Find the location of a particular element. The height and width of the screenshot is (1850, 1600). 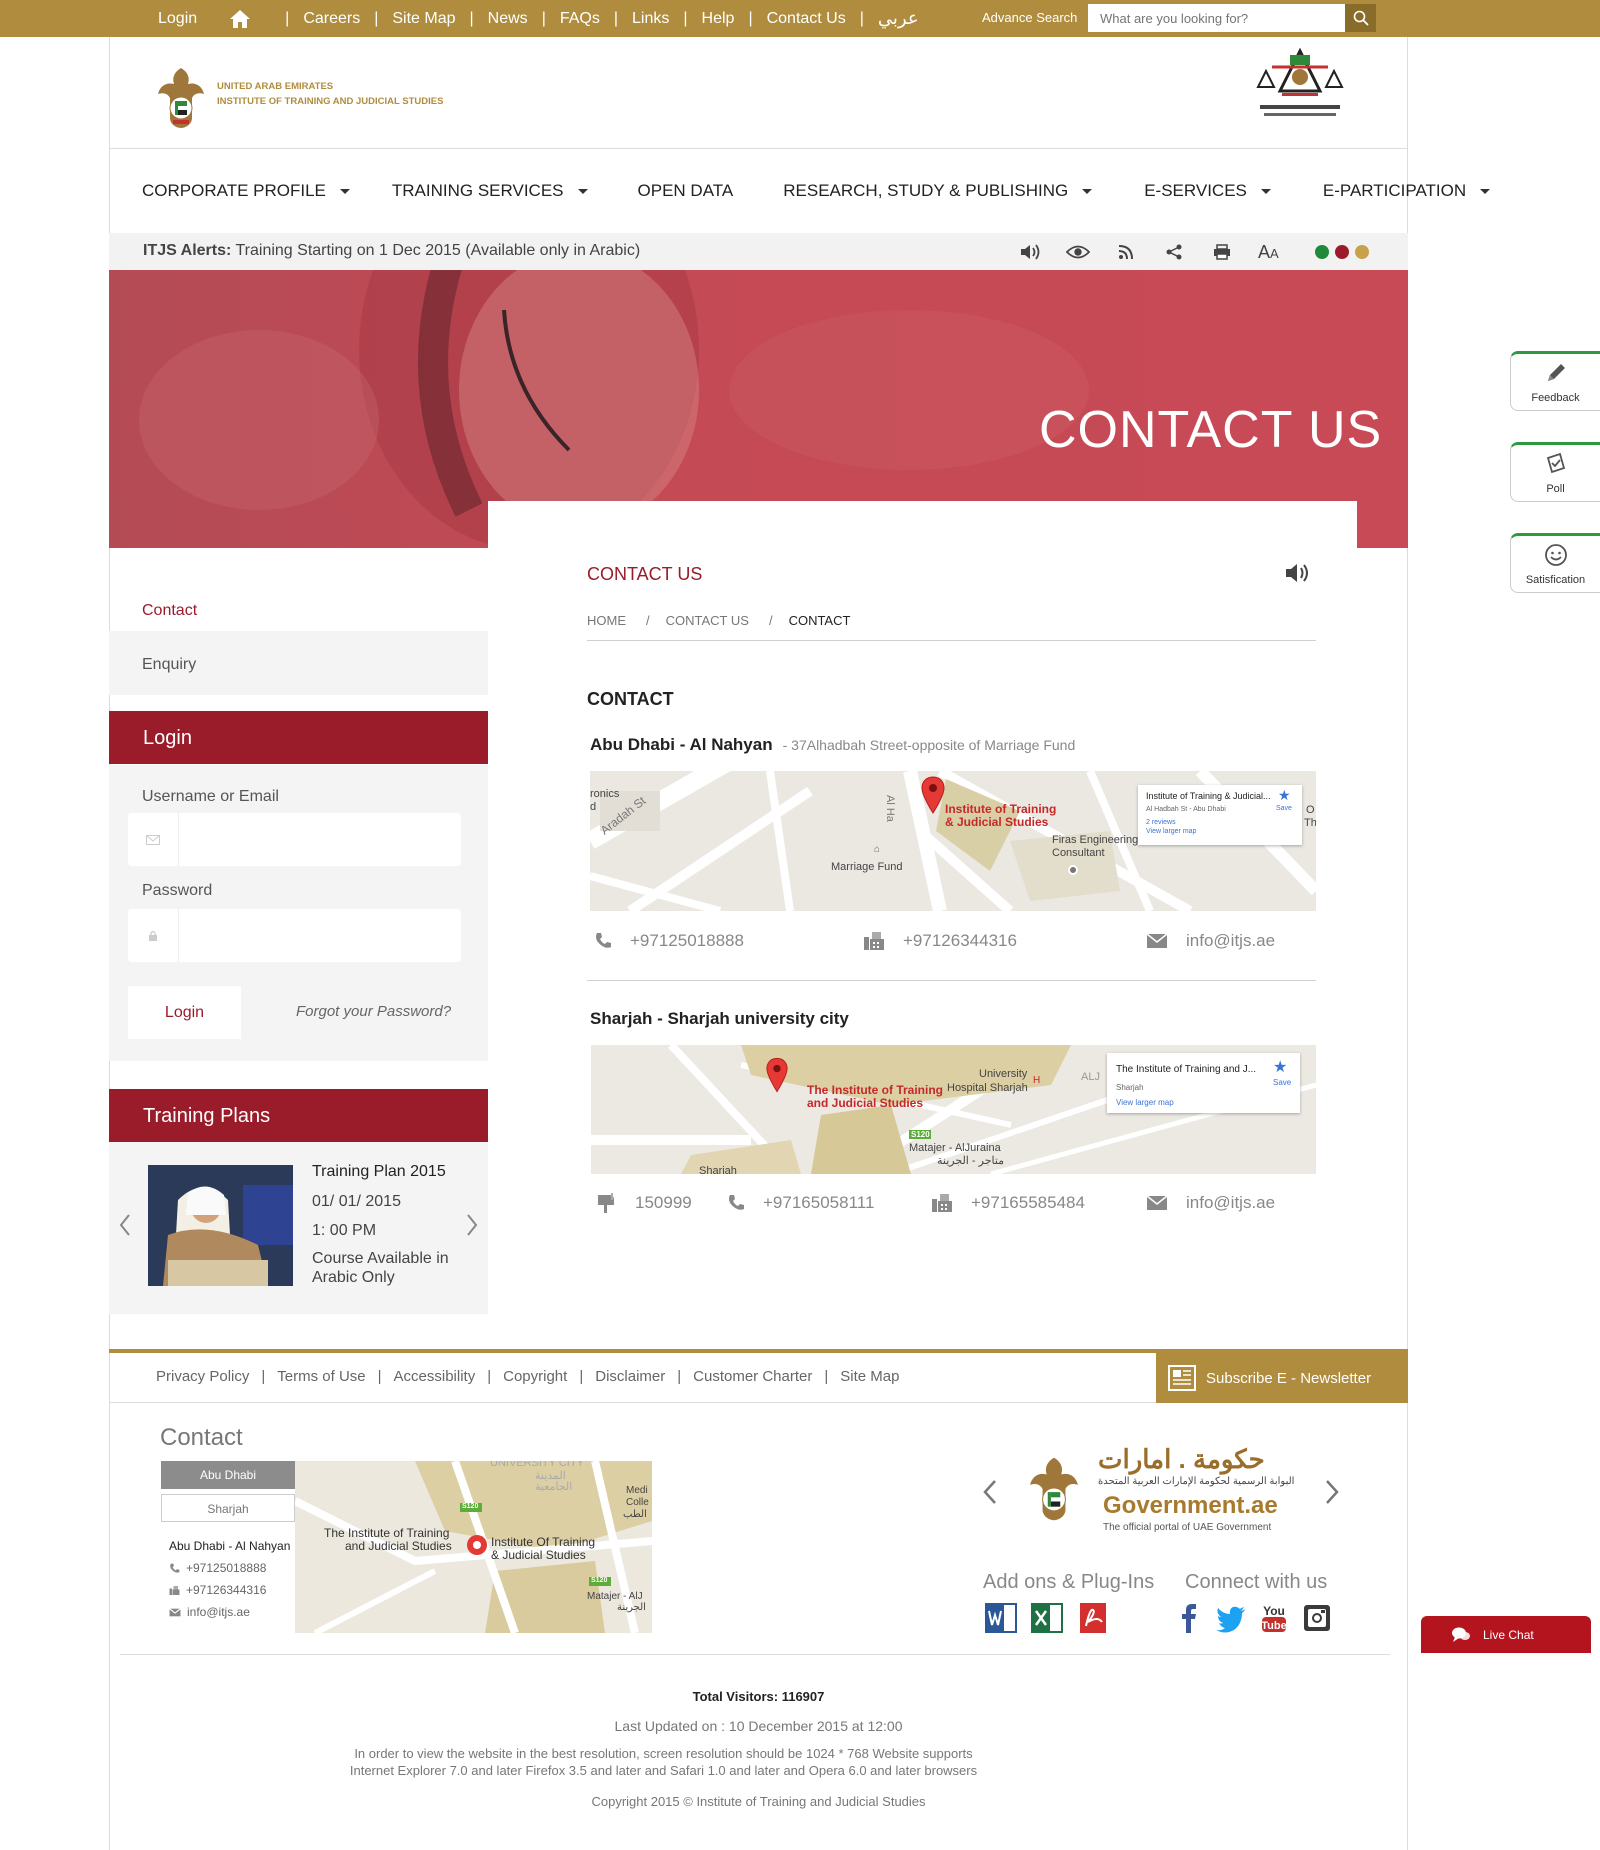

breadcrumb-home: HOME is located at coordinates (606, 620).